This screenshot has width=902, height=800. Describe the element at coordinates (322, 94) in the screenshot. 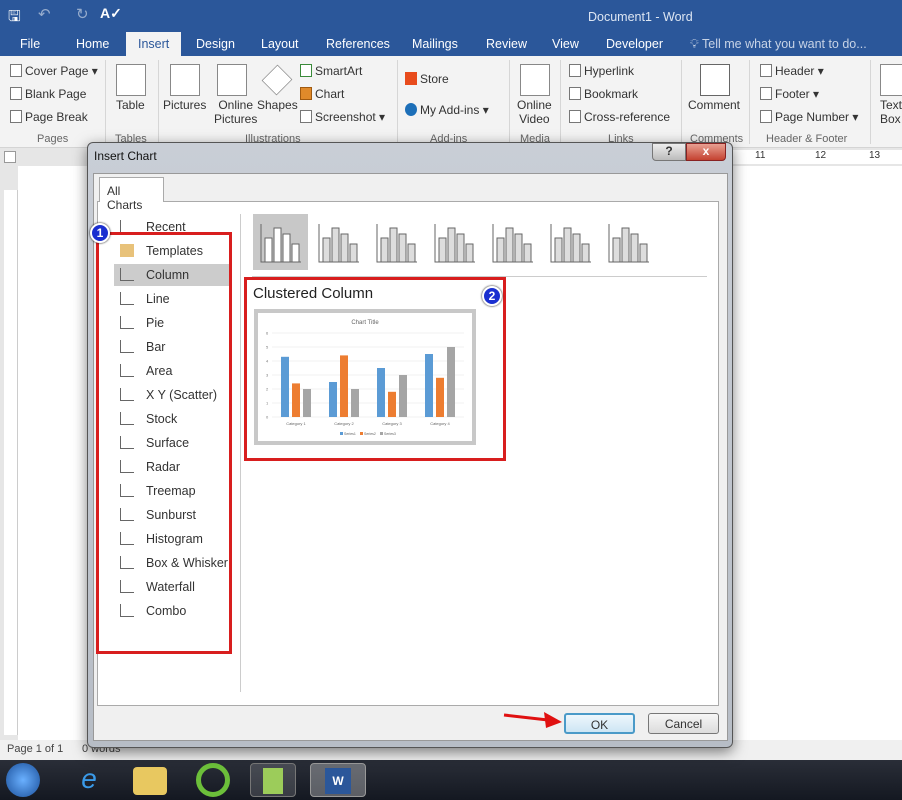

I see `chart-button: Chart` at that location.